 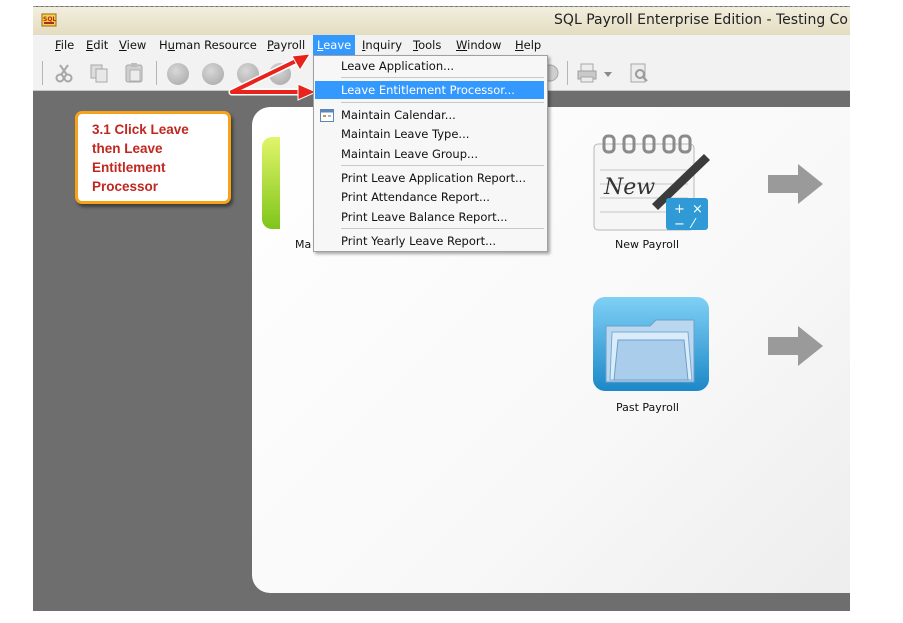 I want to click on tile-label-new-payroll: New Payroll, so click(x=647, y=244).